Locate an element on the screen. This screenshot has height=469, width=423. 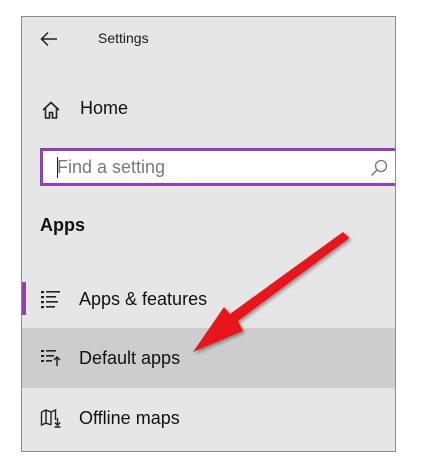
home-nav-item: Home is located at coordinates (208, 110).